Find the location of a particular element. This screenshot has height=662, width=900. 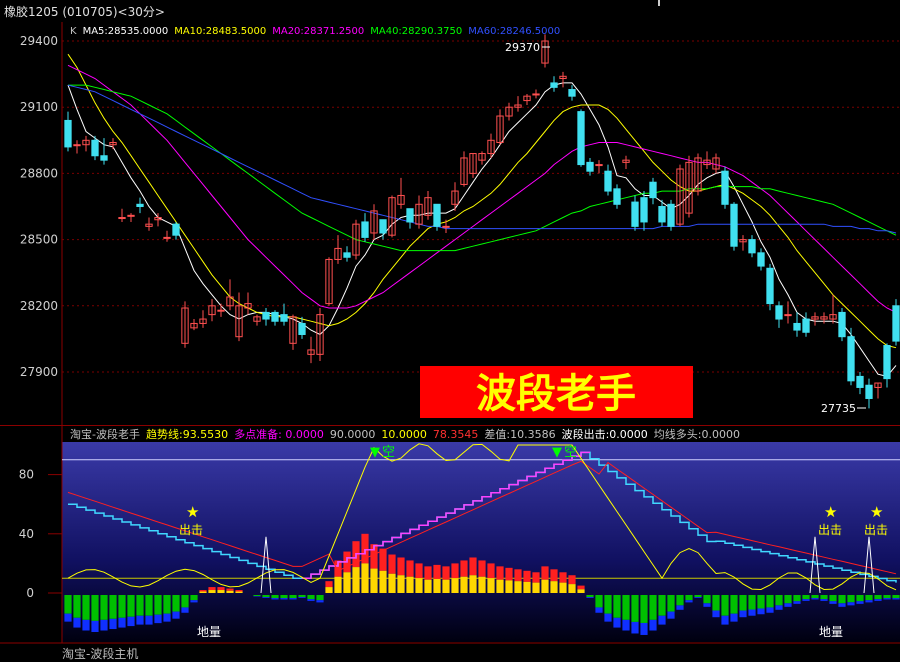

price-tick-label: 28500 is located at coordinates (39, 240).